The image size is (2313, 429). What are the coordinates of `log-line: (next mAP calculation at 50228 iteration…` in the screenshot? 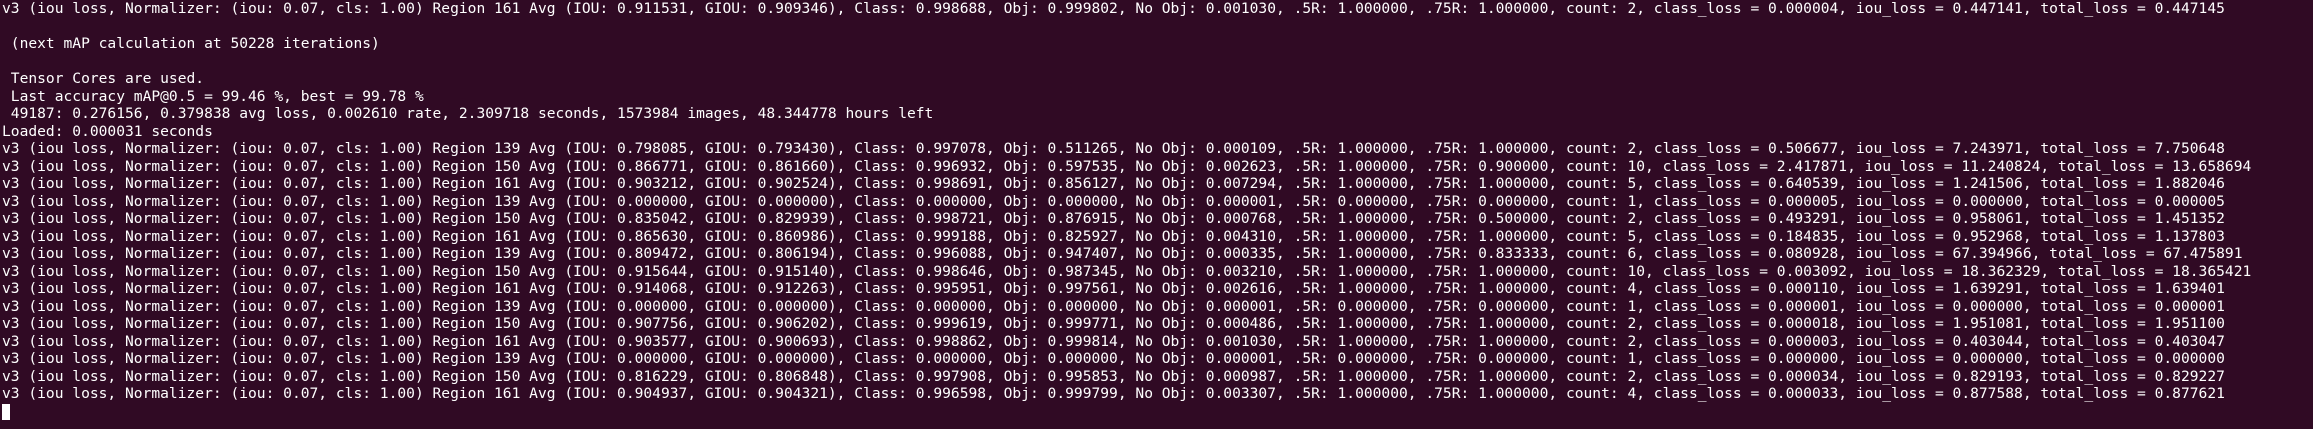 It's located at (191, 43).